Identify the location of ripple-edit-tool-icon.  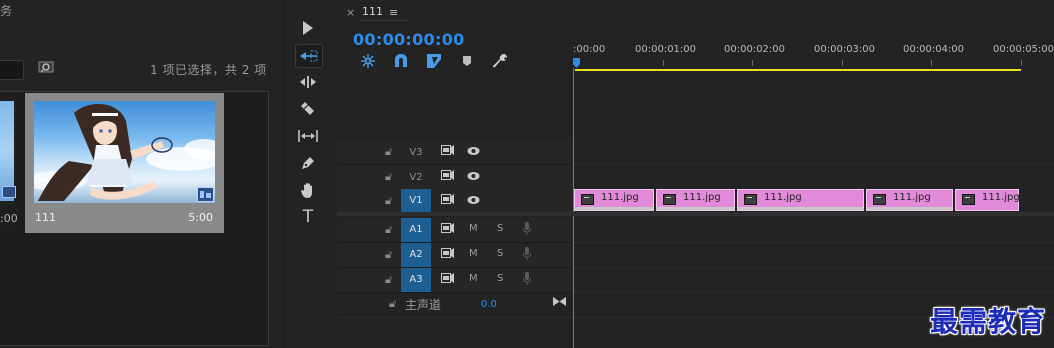
(308, 82).